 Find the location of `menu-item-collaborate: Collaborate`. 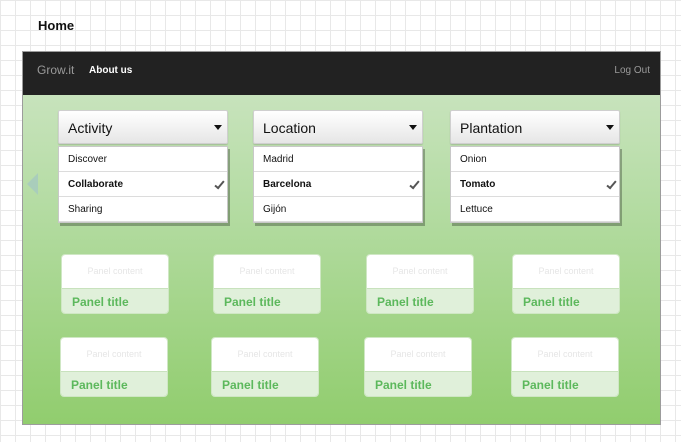

menu-item-collaborate: Collaborate is located at coordinates (143, 184).